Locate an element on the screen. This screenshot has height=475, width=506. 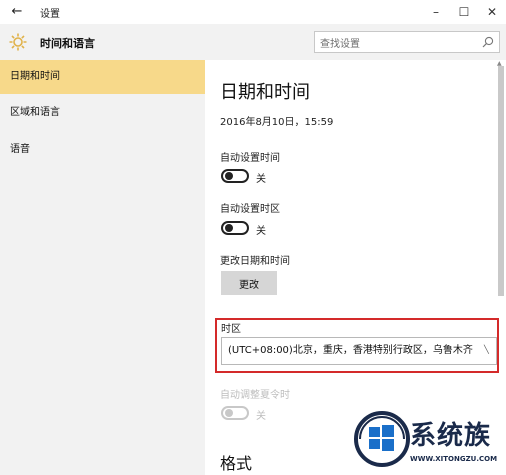
close-button: ✕ is located at coordinates (492, 12).